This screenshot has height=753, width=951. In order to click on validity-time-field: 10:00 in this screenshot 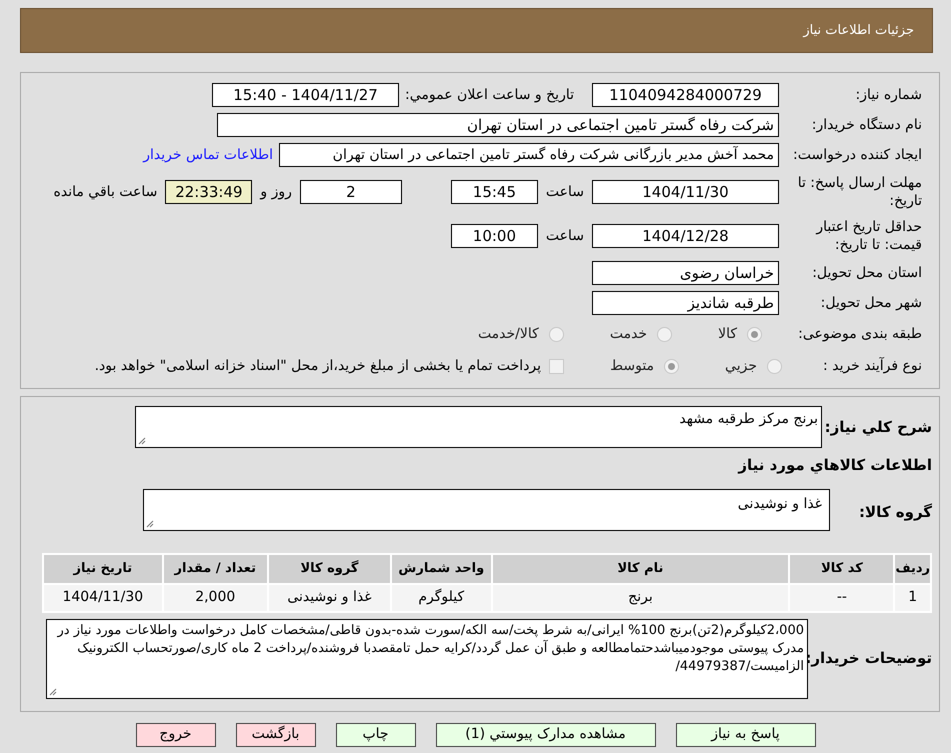, I will do `click(494, 236)`.